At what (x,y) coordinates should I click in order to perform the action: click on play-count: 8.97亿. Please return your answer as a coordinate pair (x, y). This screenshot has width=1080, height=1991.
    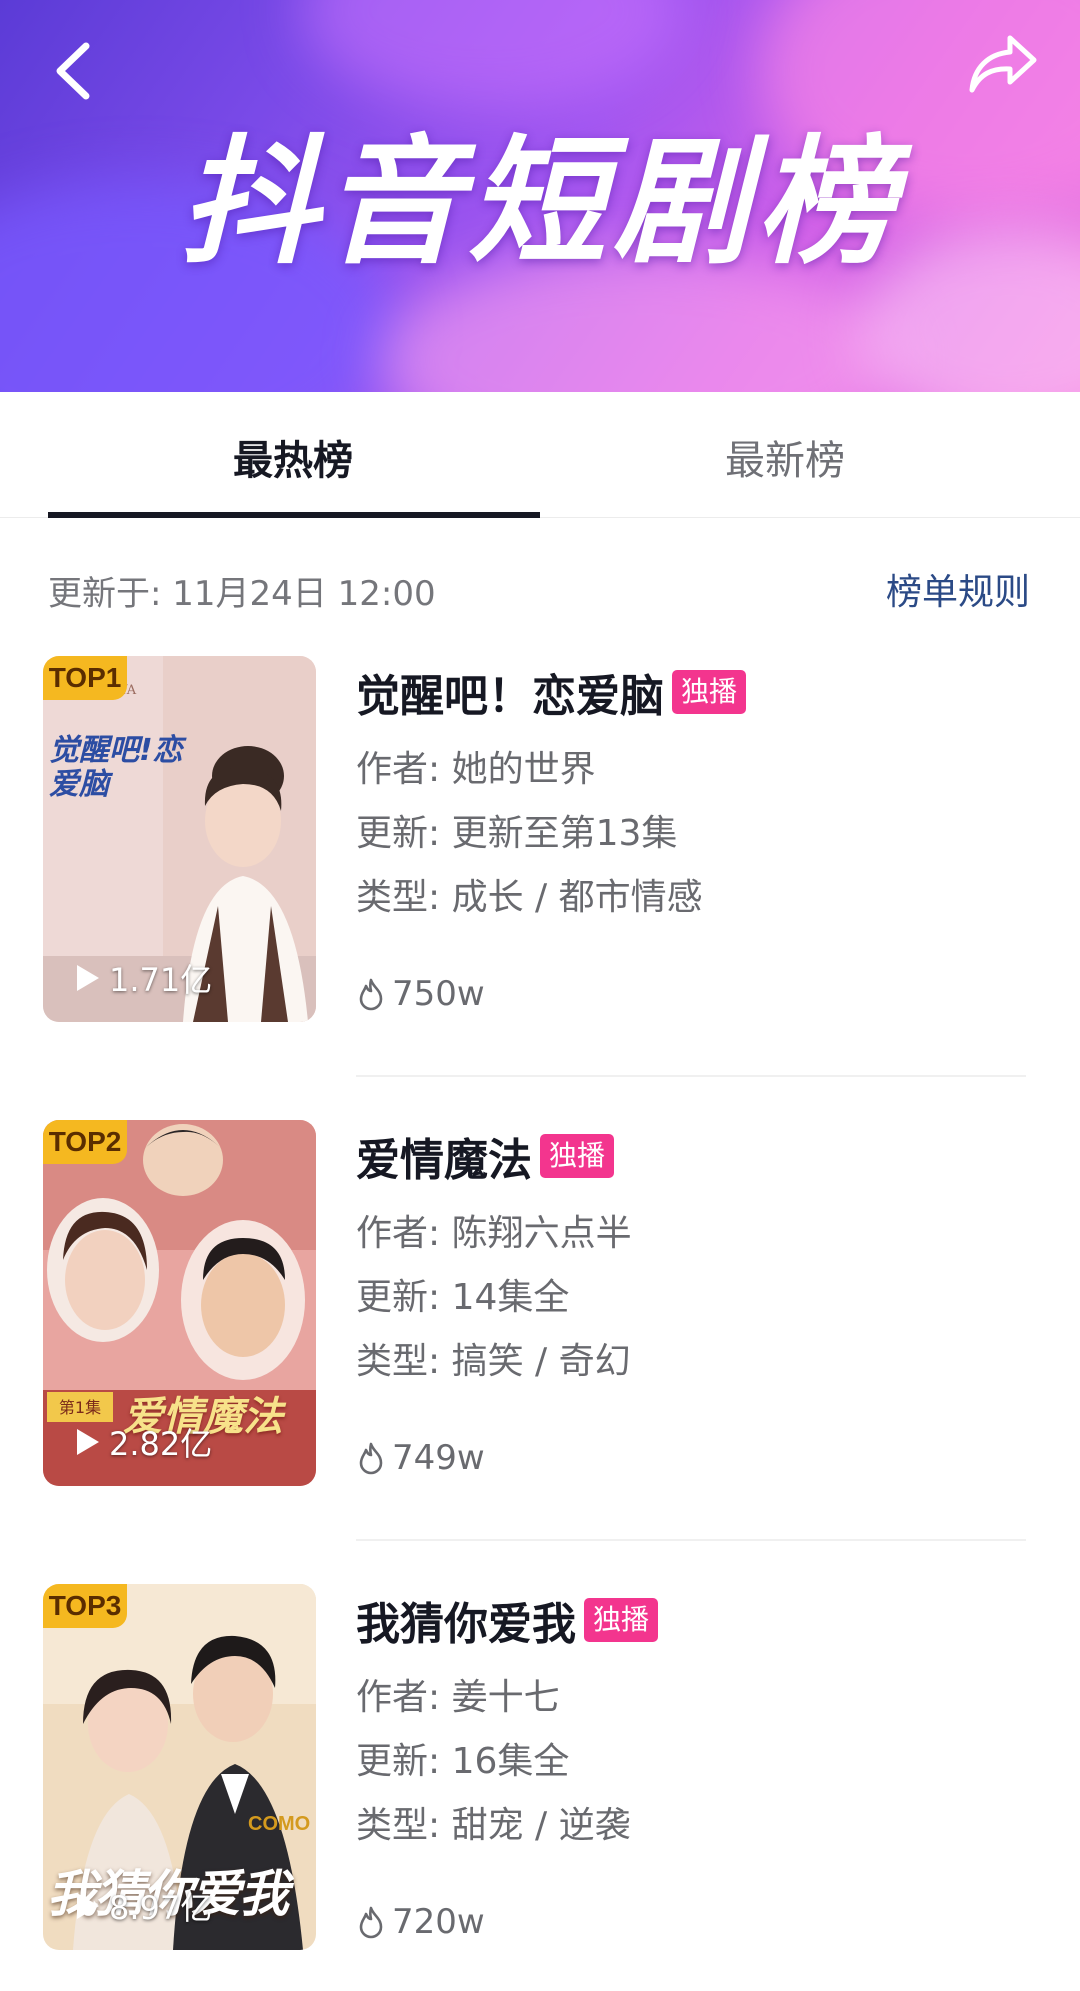
    Looking at the image, I should click on (144, 1906).